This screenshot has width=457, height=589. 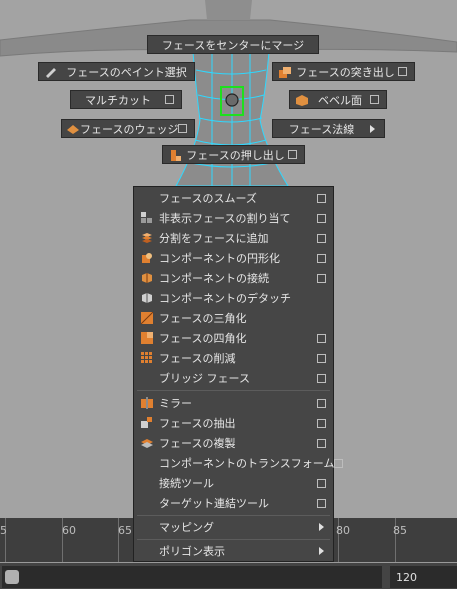 I want to click on menu-item-triangulate: フェースの三角化, so click(x=233, y=318).